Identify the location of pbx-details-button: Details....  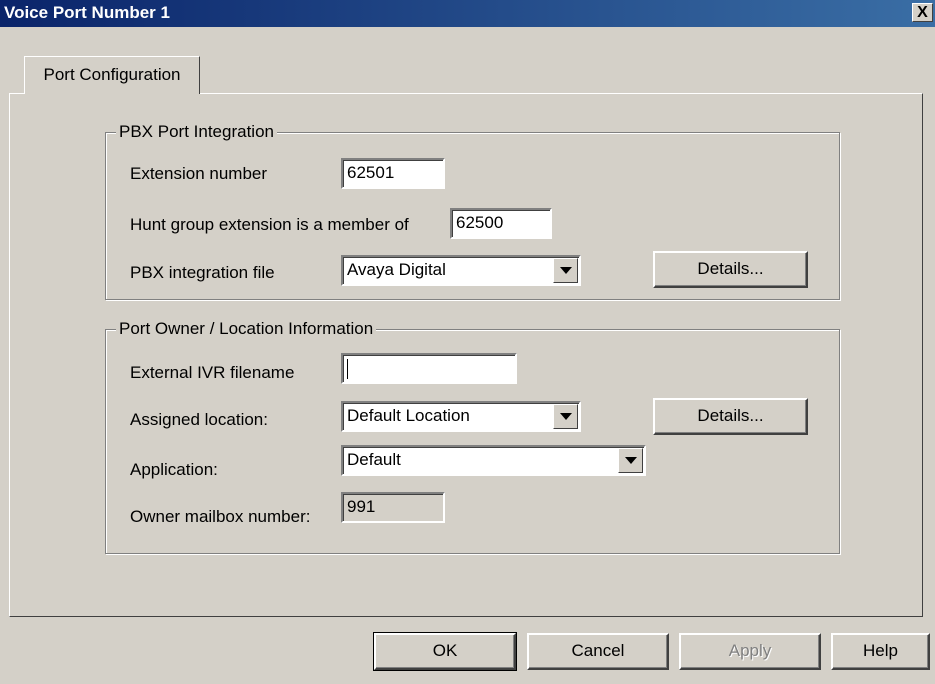
(730, 269).